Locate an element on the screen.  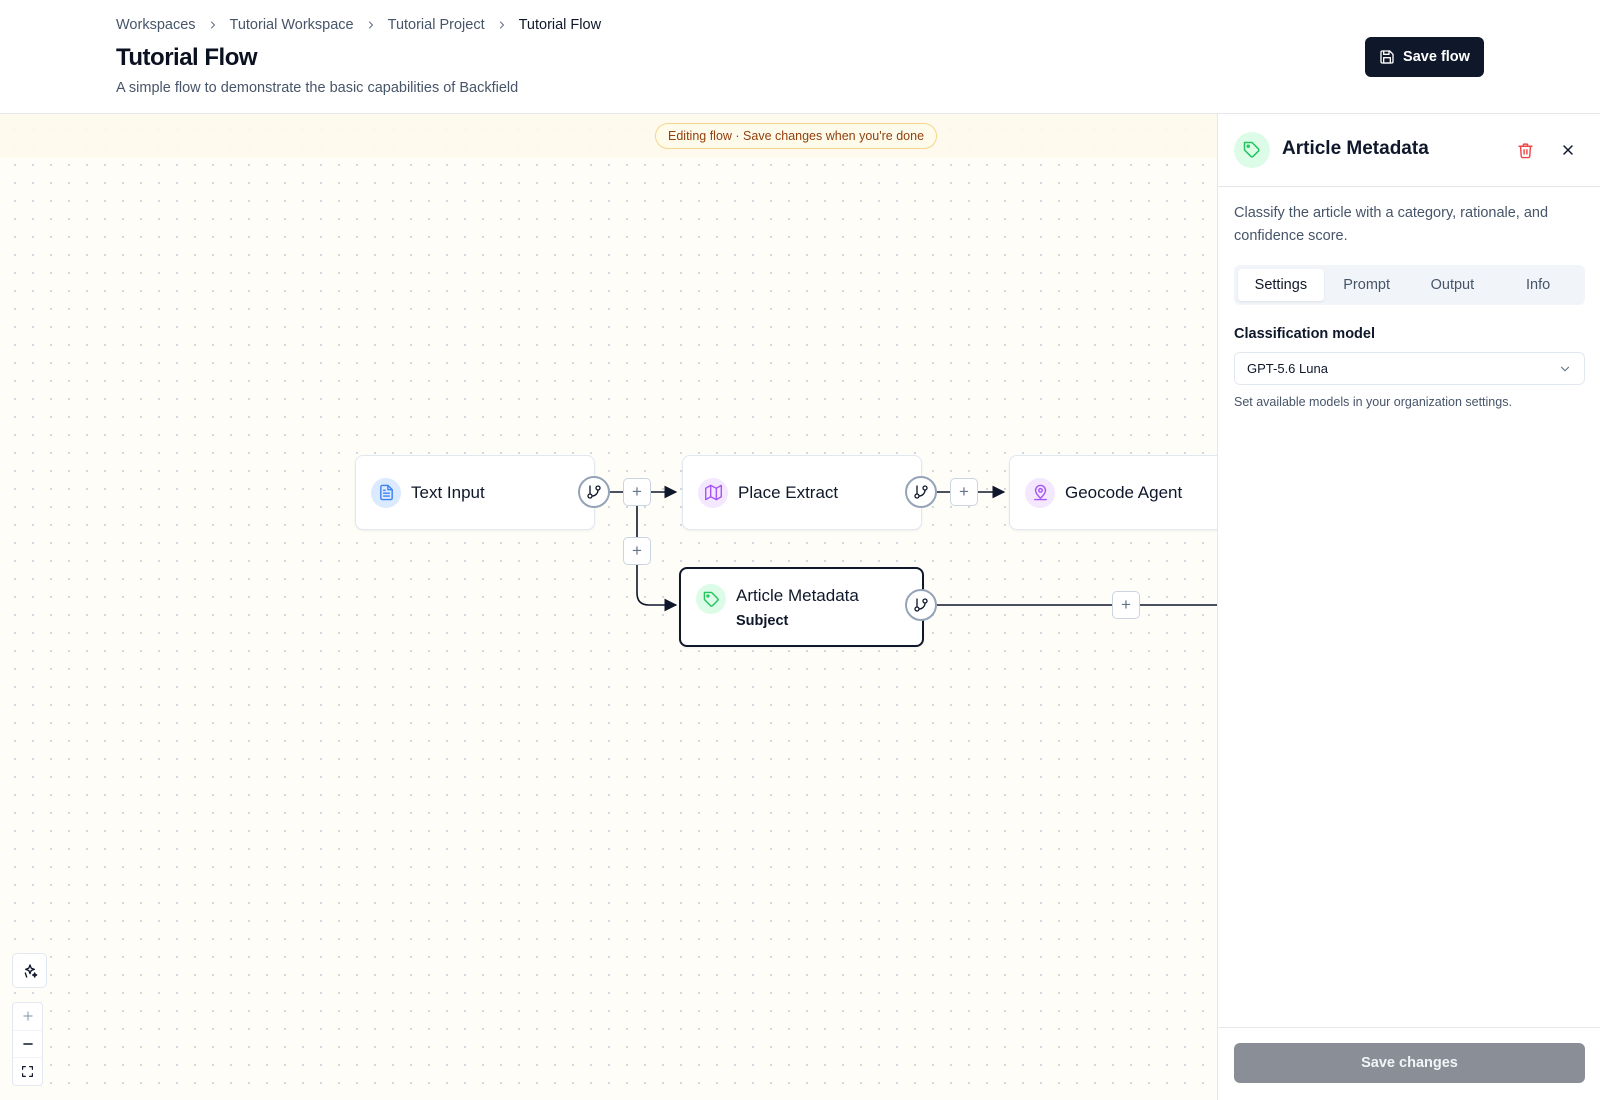
selected-model: GPT-5.6 Luna is located at coordinates (1287, 368).